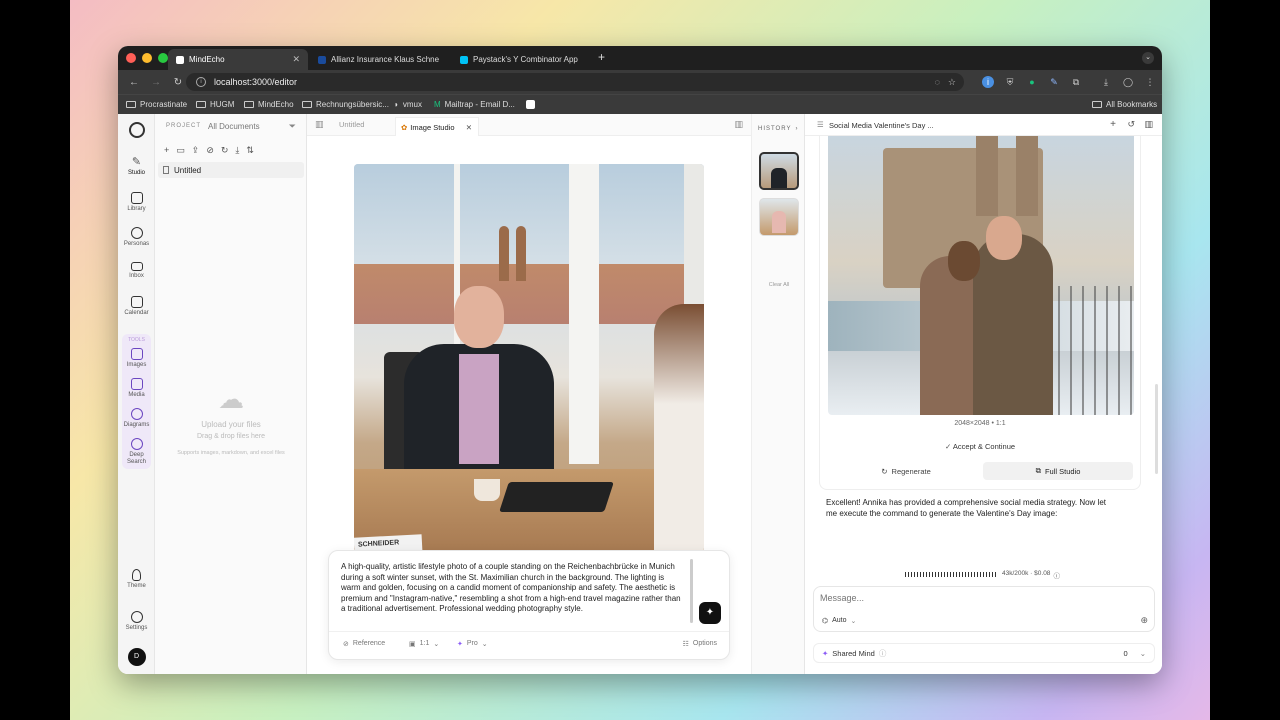 The image size is (1280, 720). I want to click on address-bar: i localhost:3000/editor ◌ ☆, so click(575, 82).